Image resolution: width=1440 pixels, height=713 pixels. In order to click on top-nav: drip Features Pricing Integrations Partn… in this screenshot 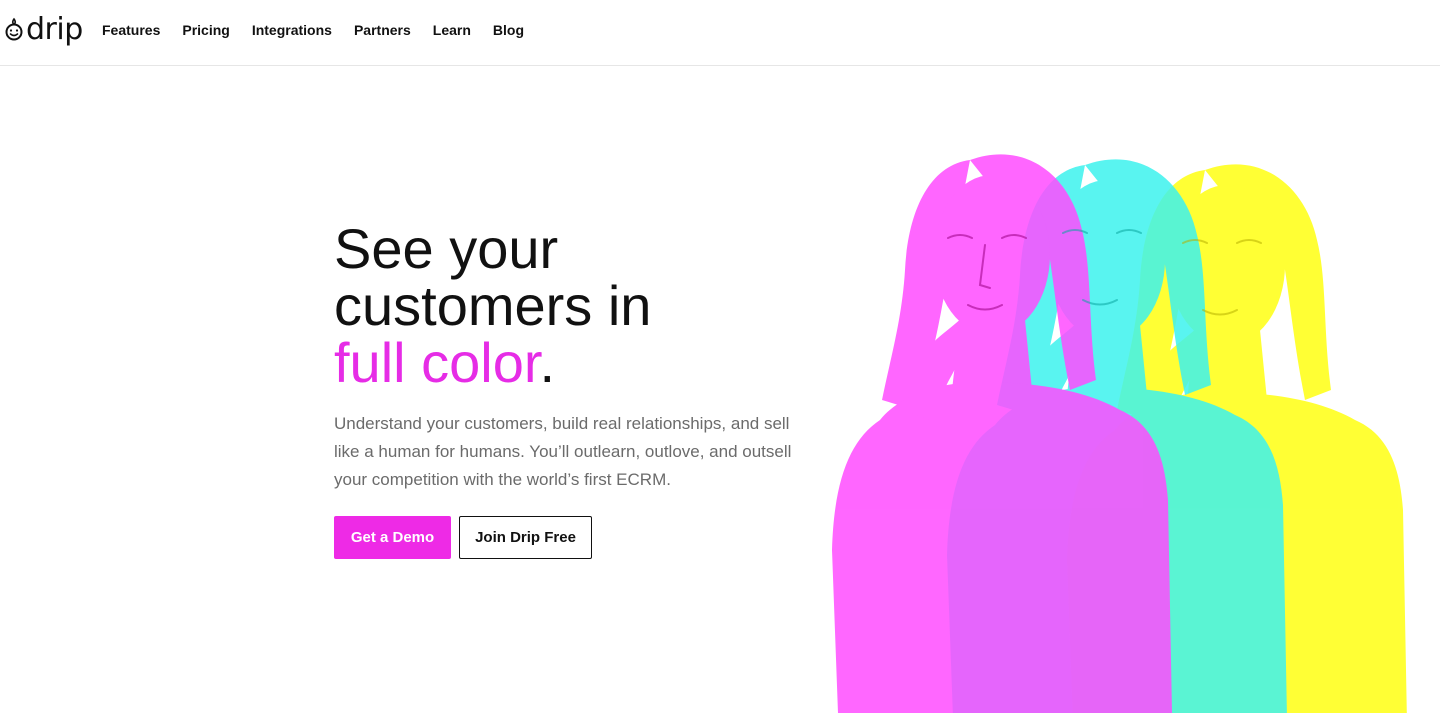, I will do `click(720, 33)`.